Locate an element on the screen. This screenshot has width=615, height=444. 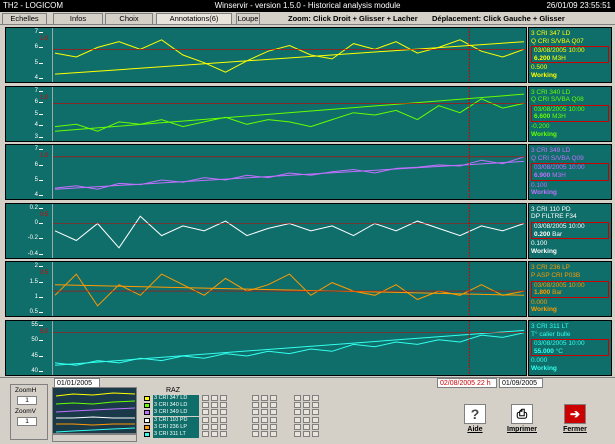
overview-scrollbar is located at coordinates (94, 438).